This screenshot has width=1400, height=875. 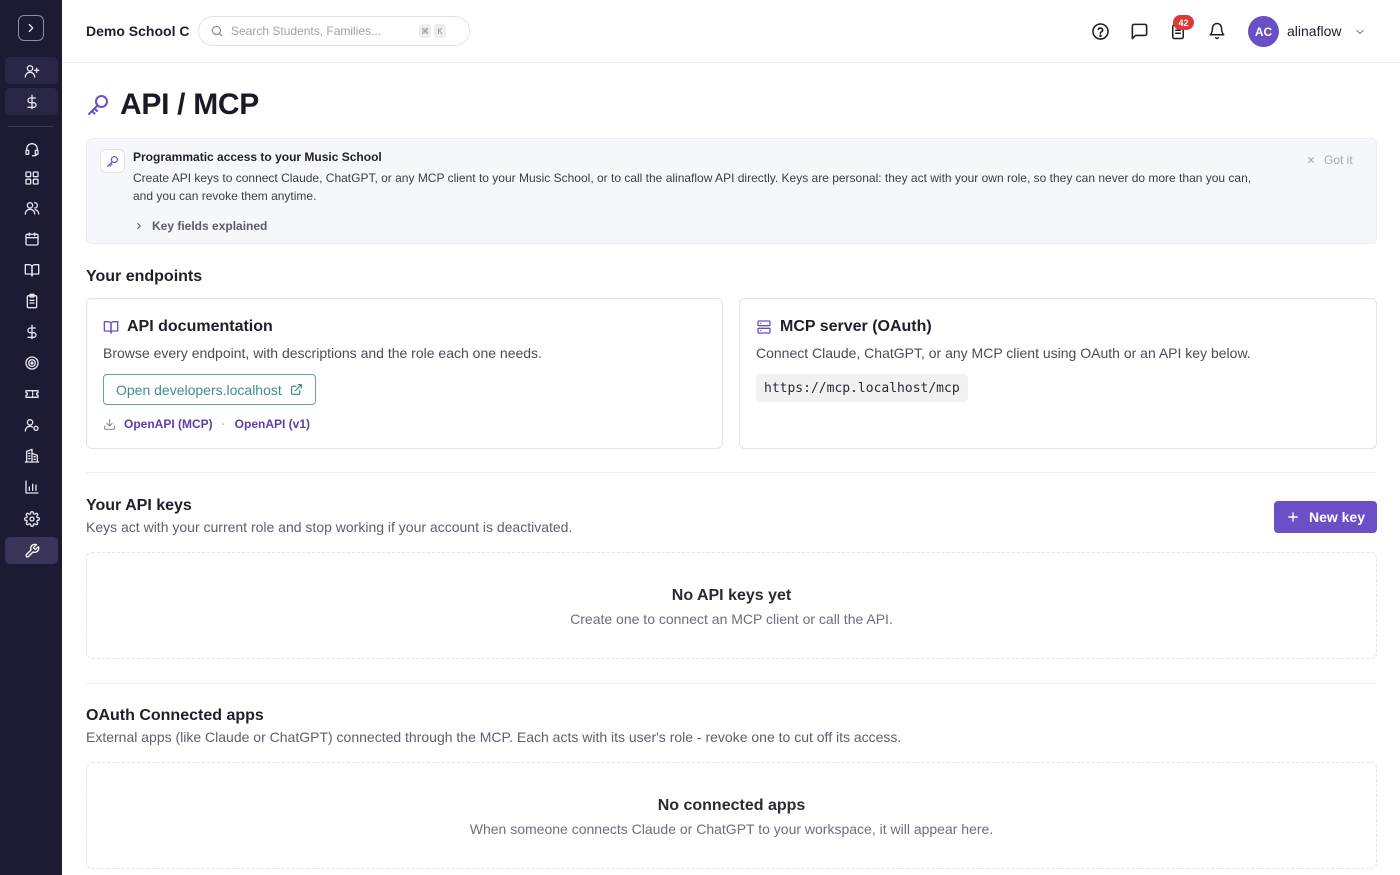 What do you see at coordinates (31, 126) in the screenshot?
I see `sidebar-divider` at bounding box center [31, 126].